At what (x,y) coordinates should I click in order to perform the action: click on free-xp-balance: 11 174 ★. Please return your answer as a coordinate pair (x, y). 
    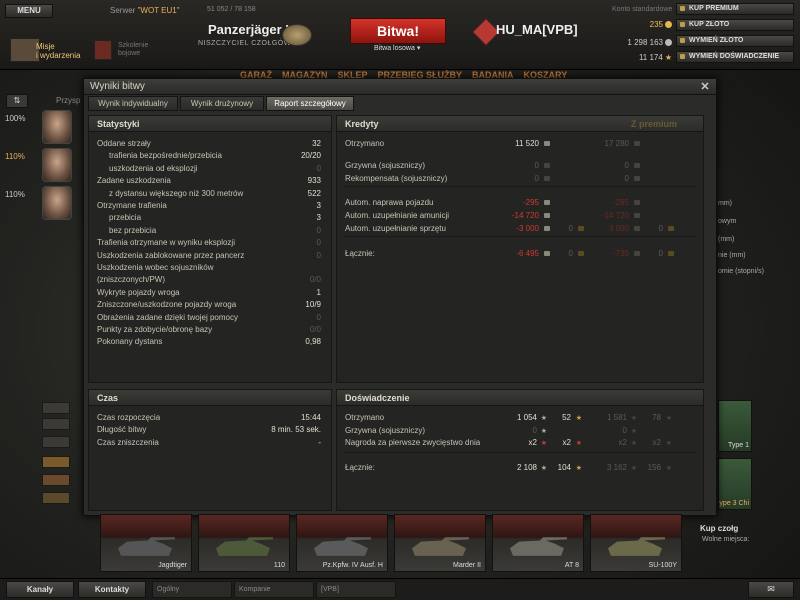
    Looking at the image, I should click on (642, 57).